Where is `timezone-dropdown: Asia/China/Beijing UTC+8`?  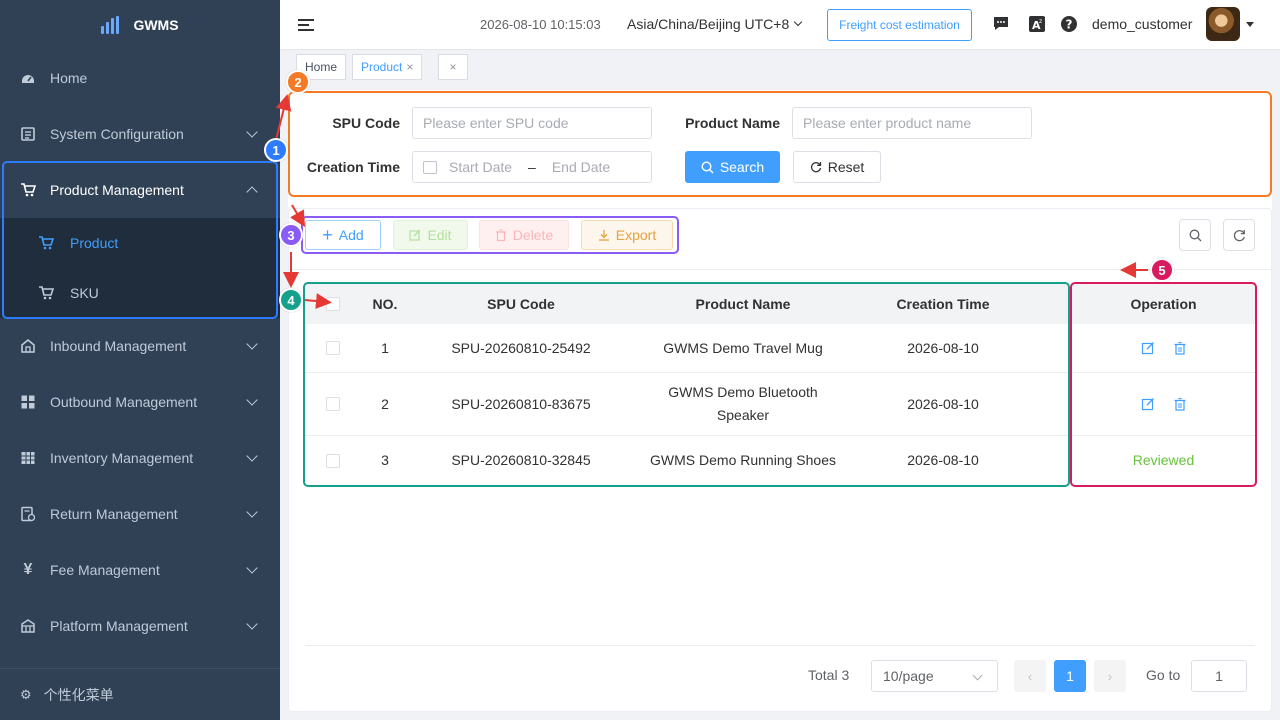
timezone-dropdown: Asia/China/Beijing UTC+8 is located at coordinates (715, 24).